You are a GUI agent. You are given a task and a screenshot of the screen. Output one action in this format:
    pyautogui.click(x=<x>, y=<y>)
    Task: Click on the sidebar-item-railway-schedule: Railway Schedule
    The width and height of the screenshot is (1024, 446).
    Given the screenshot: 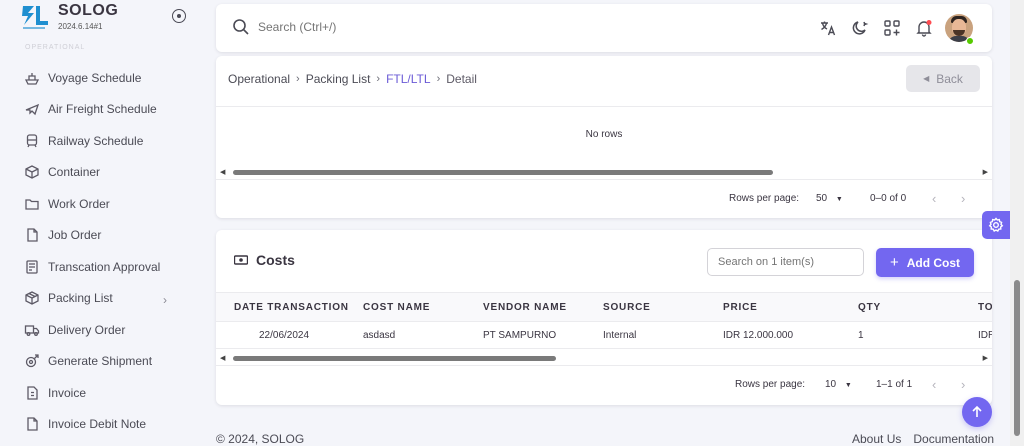 What is the action you would take?
    pyautogui.click(x=99, y=141)
    